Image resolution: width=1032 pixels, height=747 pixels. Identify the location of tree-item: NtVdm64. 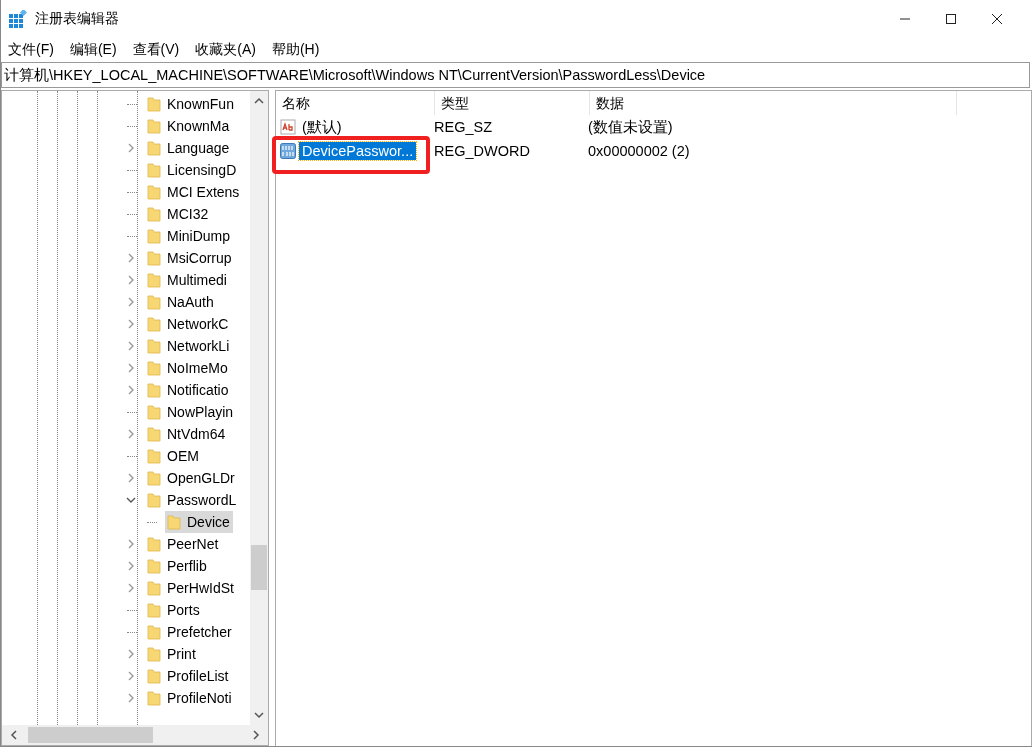
(187, 434).